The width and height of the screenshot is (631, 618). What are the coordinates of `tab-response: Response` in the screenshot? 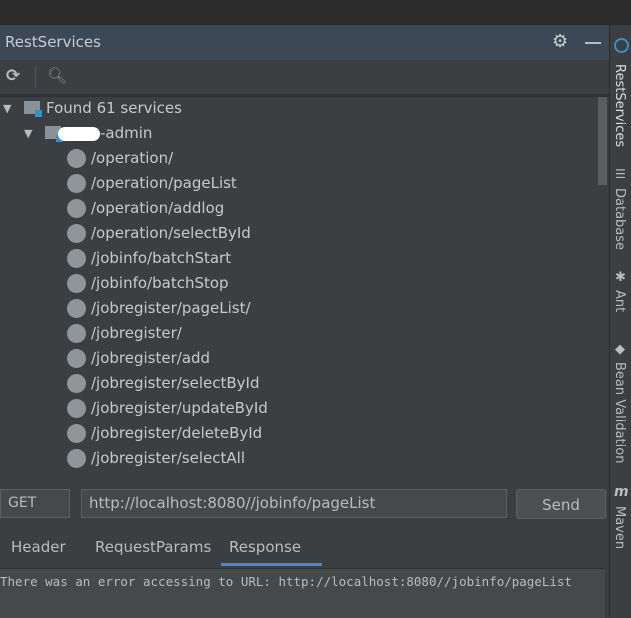 It's located at (271, 549).